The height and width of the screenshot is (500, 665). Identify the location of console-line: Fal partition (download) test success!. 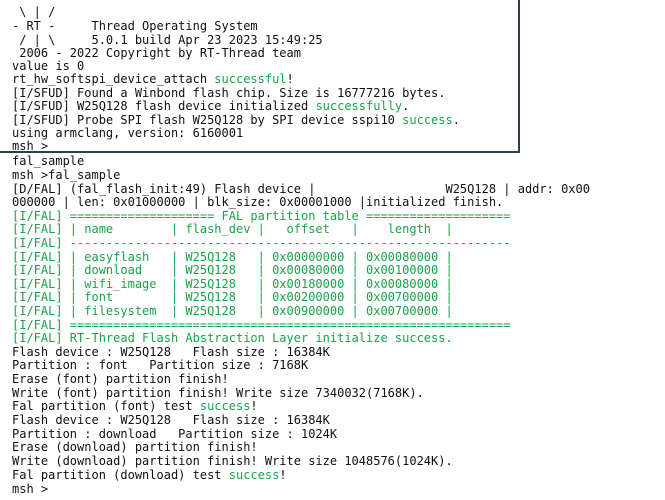
(149, 475).